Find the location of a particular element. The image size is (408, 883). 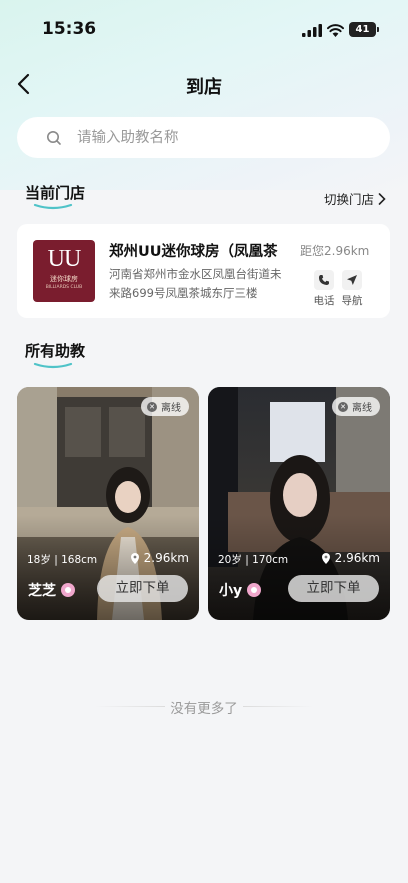

search-bar is located at coordinates (203, 137).